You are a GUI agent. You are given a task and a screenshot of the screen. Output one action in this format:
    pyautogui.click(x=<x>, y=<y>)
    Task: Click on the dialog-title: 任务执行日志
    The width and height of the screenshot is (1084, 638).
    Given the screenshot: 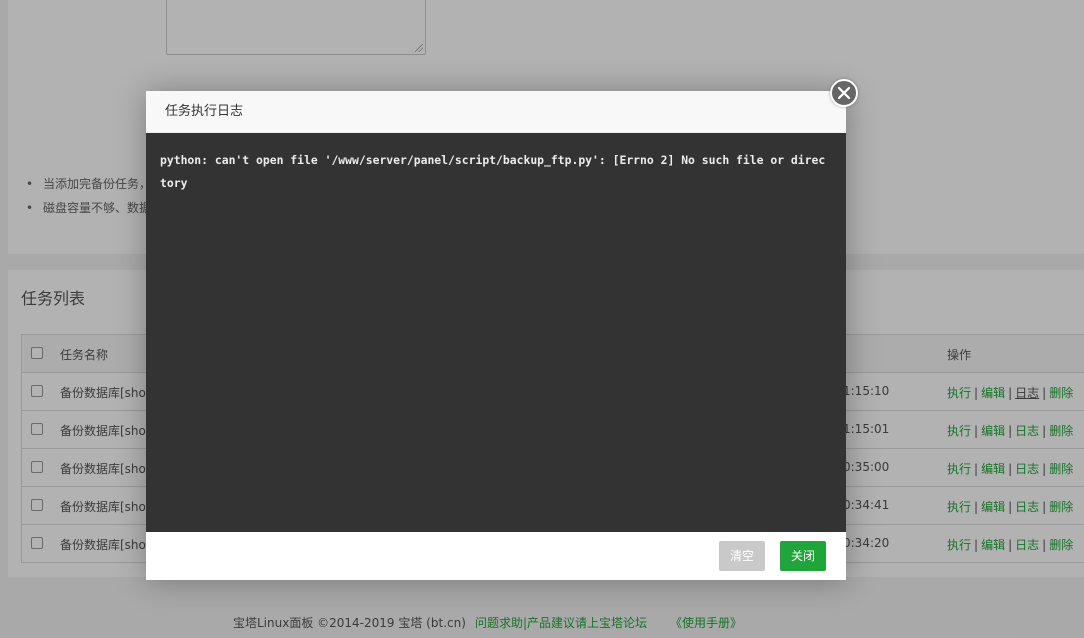 What is the action you would take?
    pyautogui.click(x=496, y=112)
    